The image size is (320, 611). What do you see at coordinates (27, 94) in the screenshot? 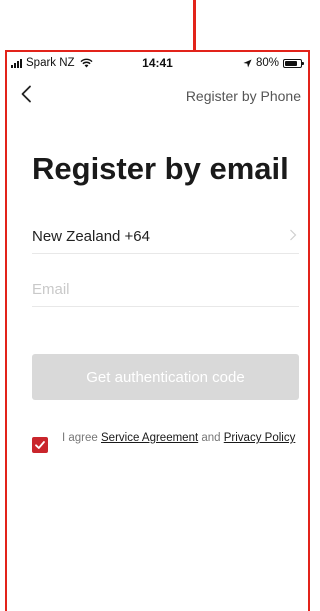
I see `chevron-left-icon` at bounding box center [27, 94].